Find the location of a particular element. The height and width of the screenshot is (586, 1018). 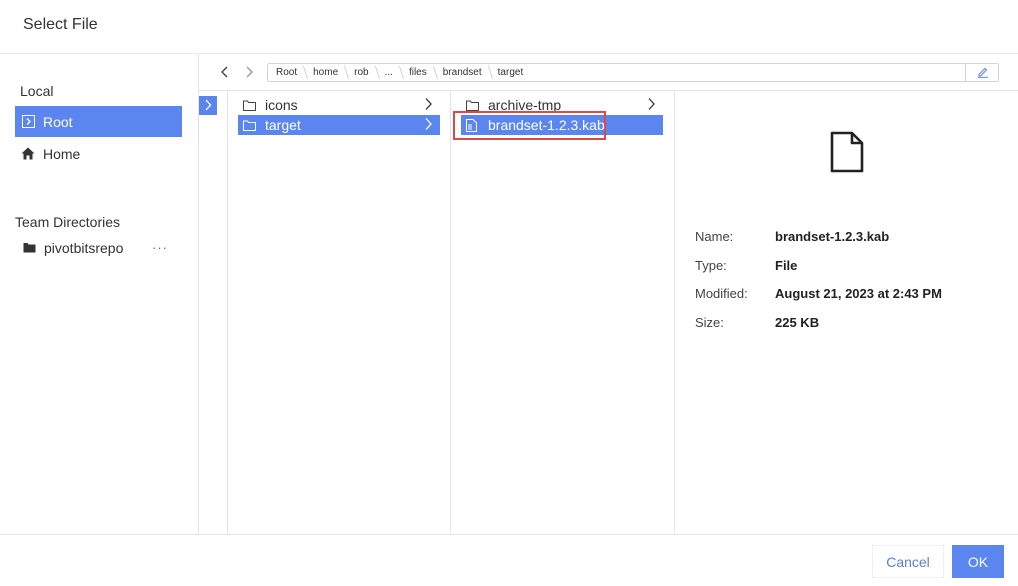

breadcrumb-target: target is located at coordinates (511, 72).